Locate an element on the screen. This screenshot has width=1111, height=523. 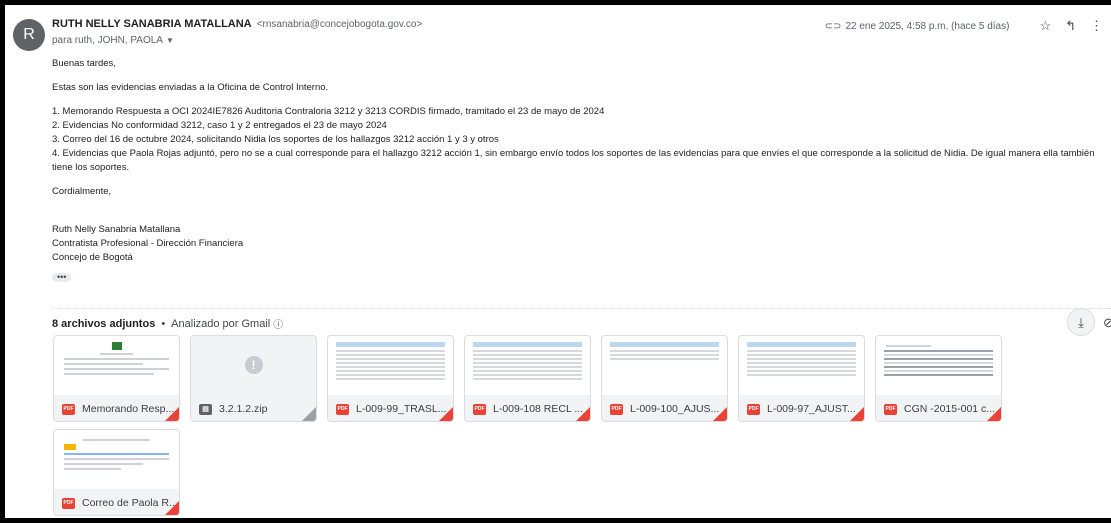
recipients: para ruth, JOHN, PAOLA ▼ is located at coordinates (113, 40).